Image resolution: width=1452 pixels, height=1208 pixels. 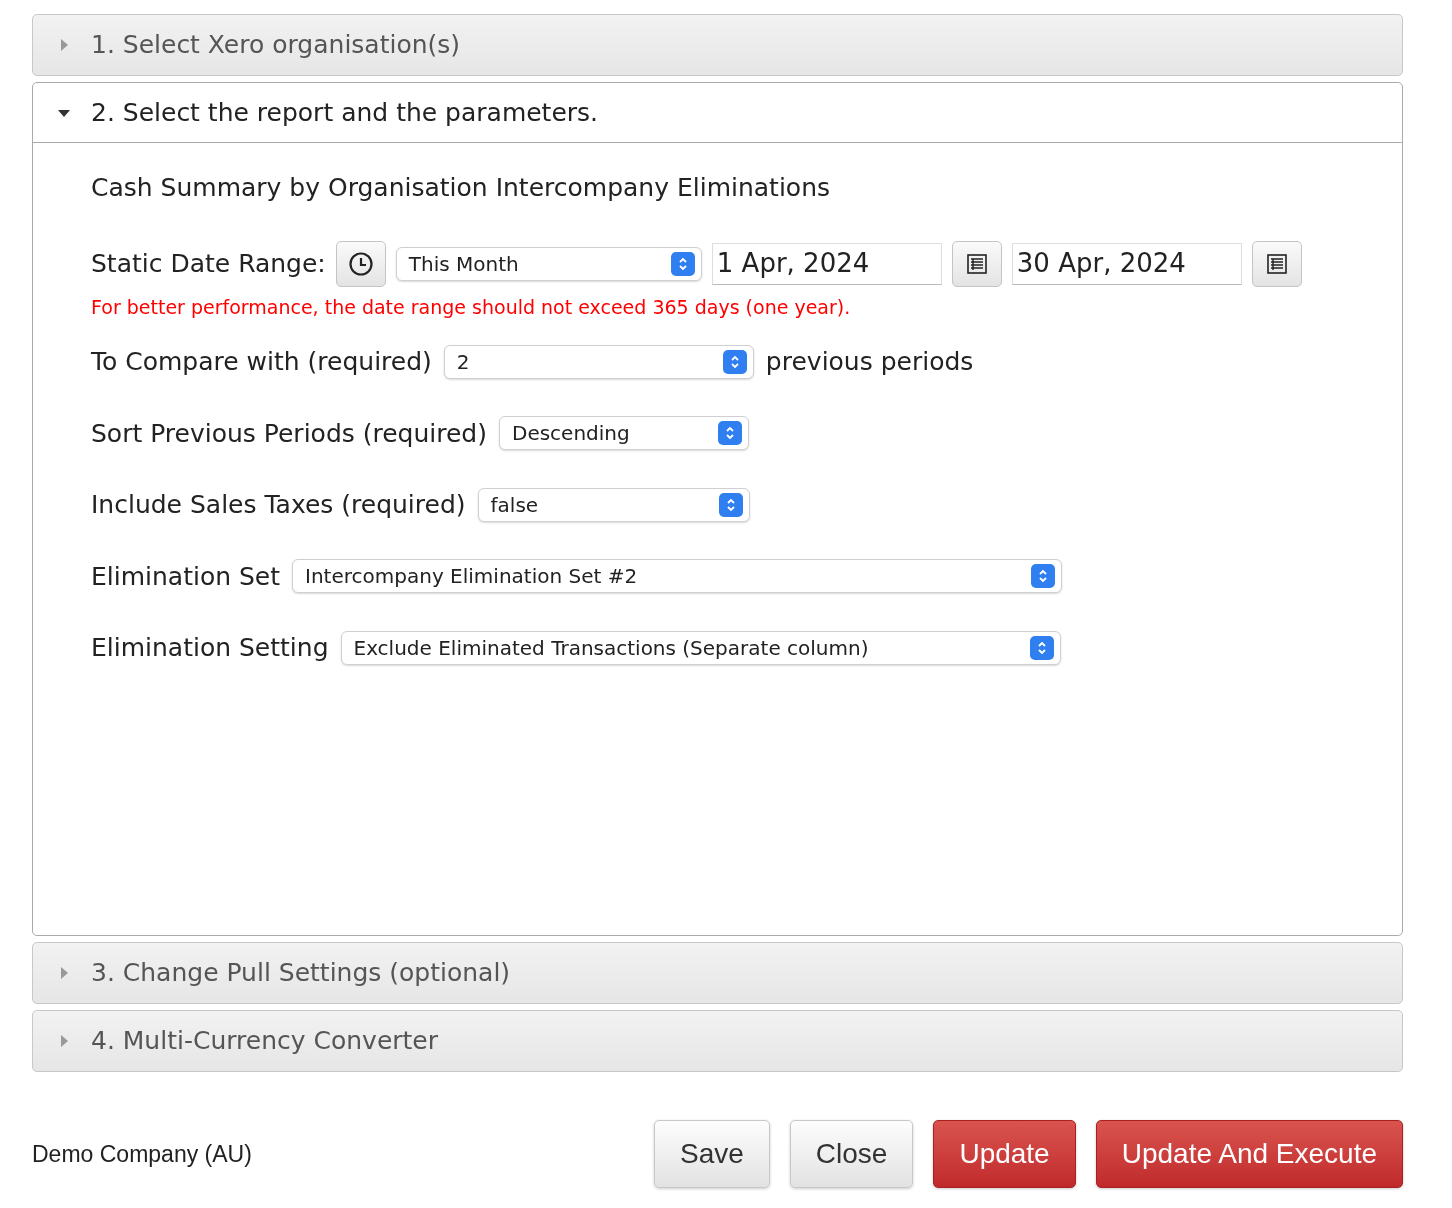 What do you see at coordinates (717, 1041) in the screenshot?
I see `section-header: 4. Multi-Currency Converter` at bounding box center [717, 1041].